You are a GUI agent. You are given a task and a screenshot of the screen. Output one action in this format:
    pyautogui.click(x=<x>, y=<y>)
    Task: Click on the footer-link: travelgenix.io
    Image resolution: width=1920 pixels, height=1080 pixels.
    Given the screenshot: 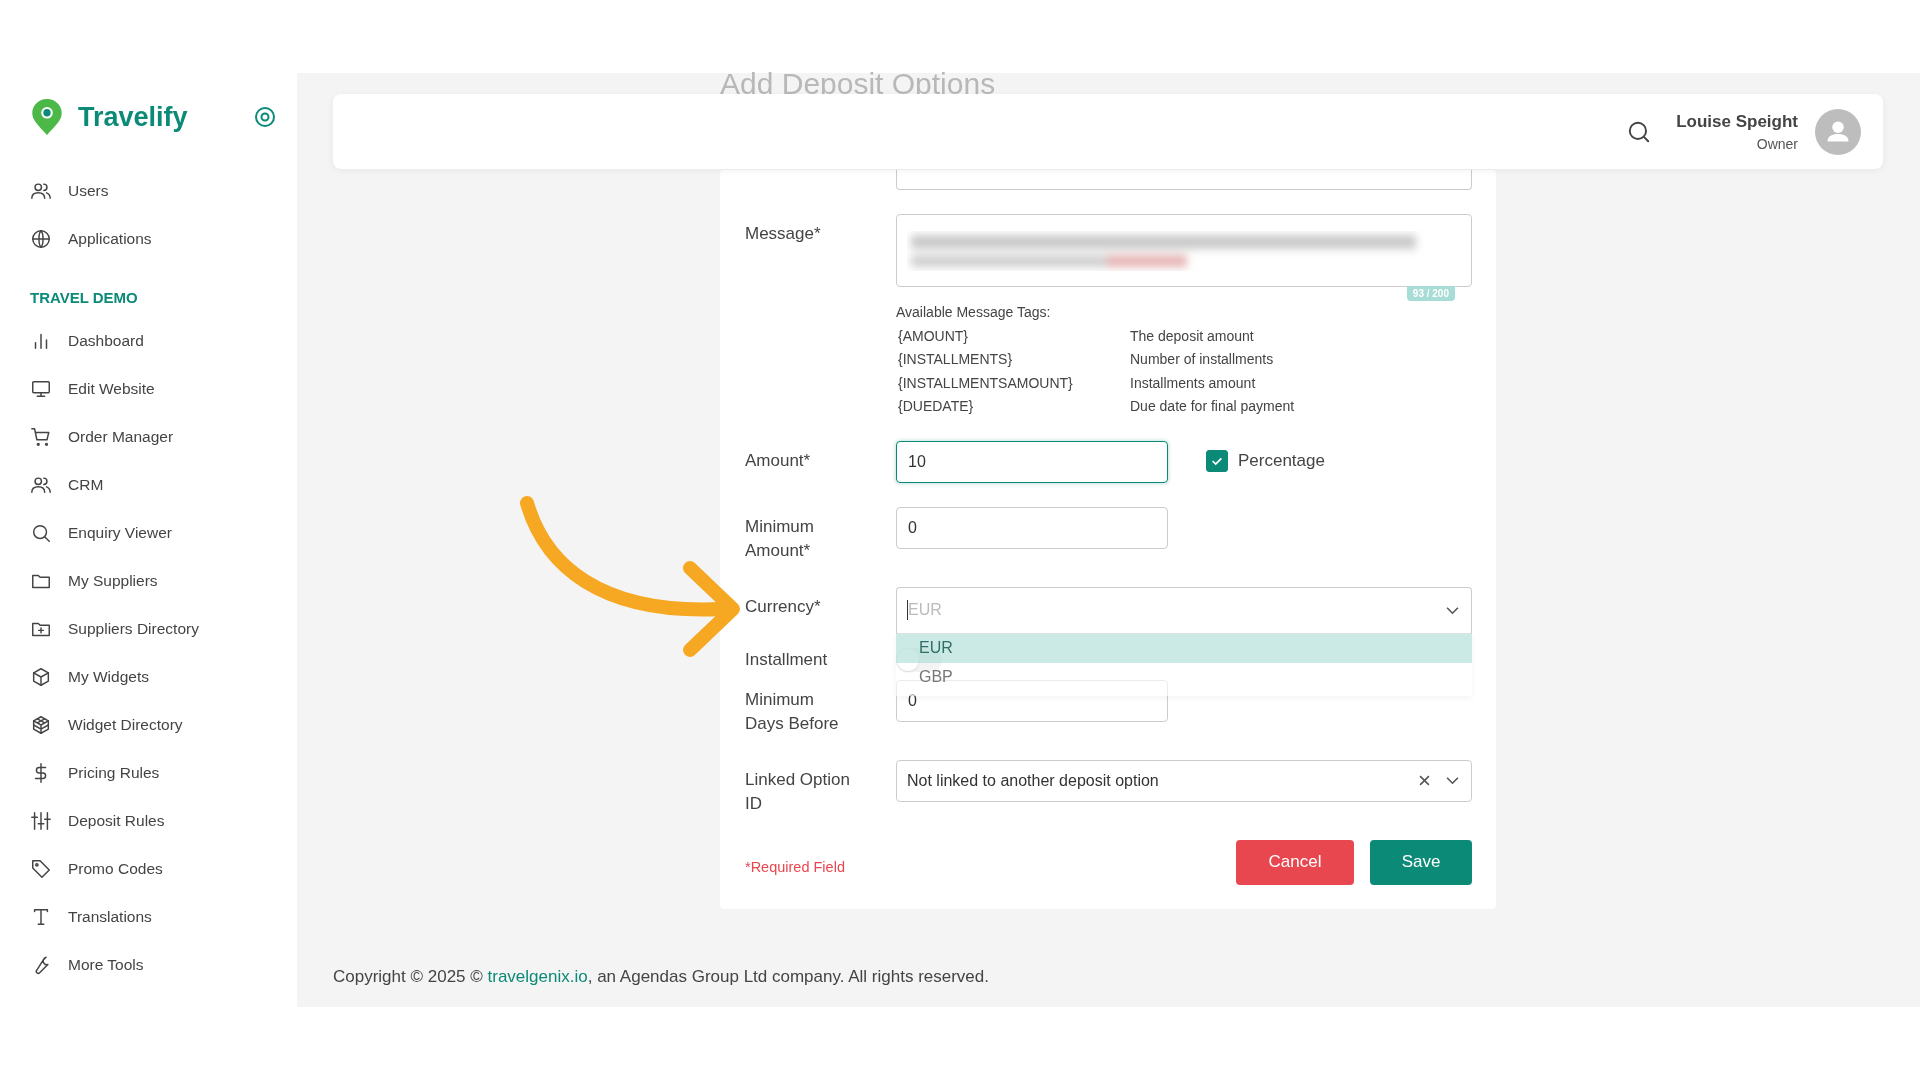 What is the action you would take?
    pyautogui.click(x=537, y=976)
    